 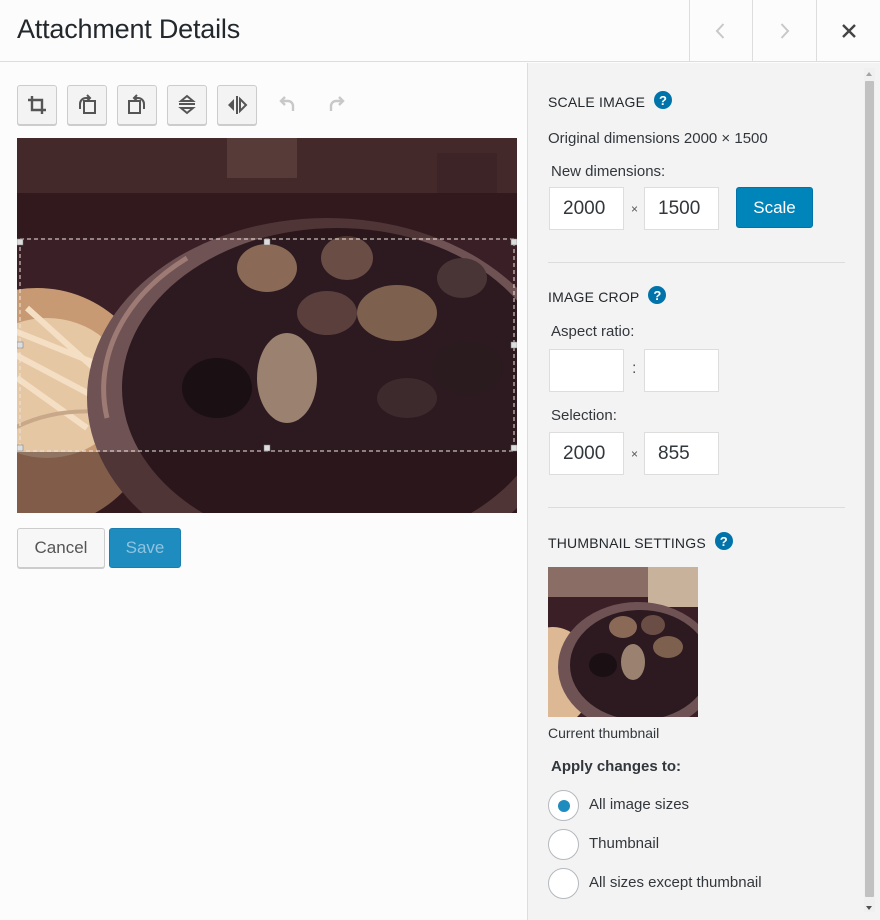 I want to click on radio-label: Thumbnail, so click(x=624, y=843).